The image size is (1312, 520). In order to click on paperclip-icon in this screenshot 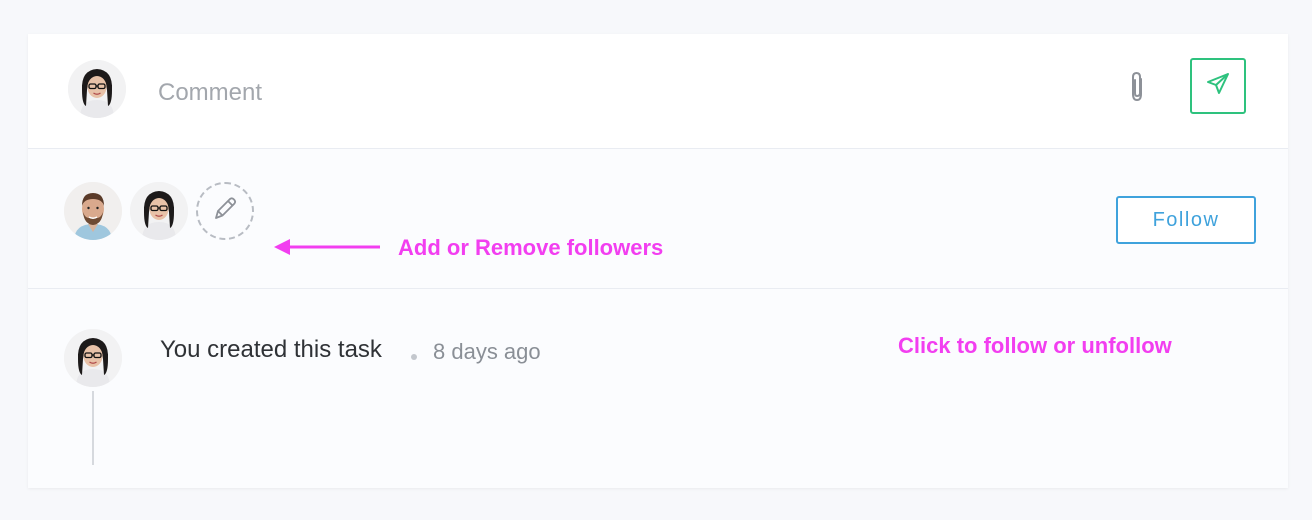, I will do `click(1138, 87)`.